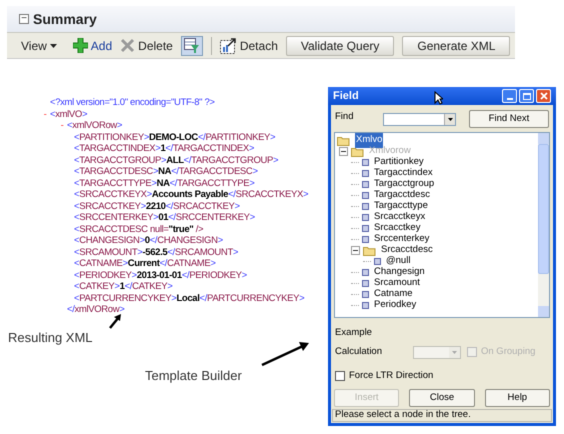 The height and width of the screenshot is (434, 564). I want to click on xml-line: <TARGACCTTYPE>NA</TARGACCTTYPE>, so click(164, 183).